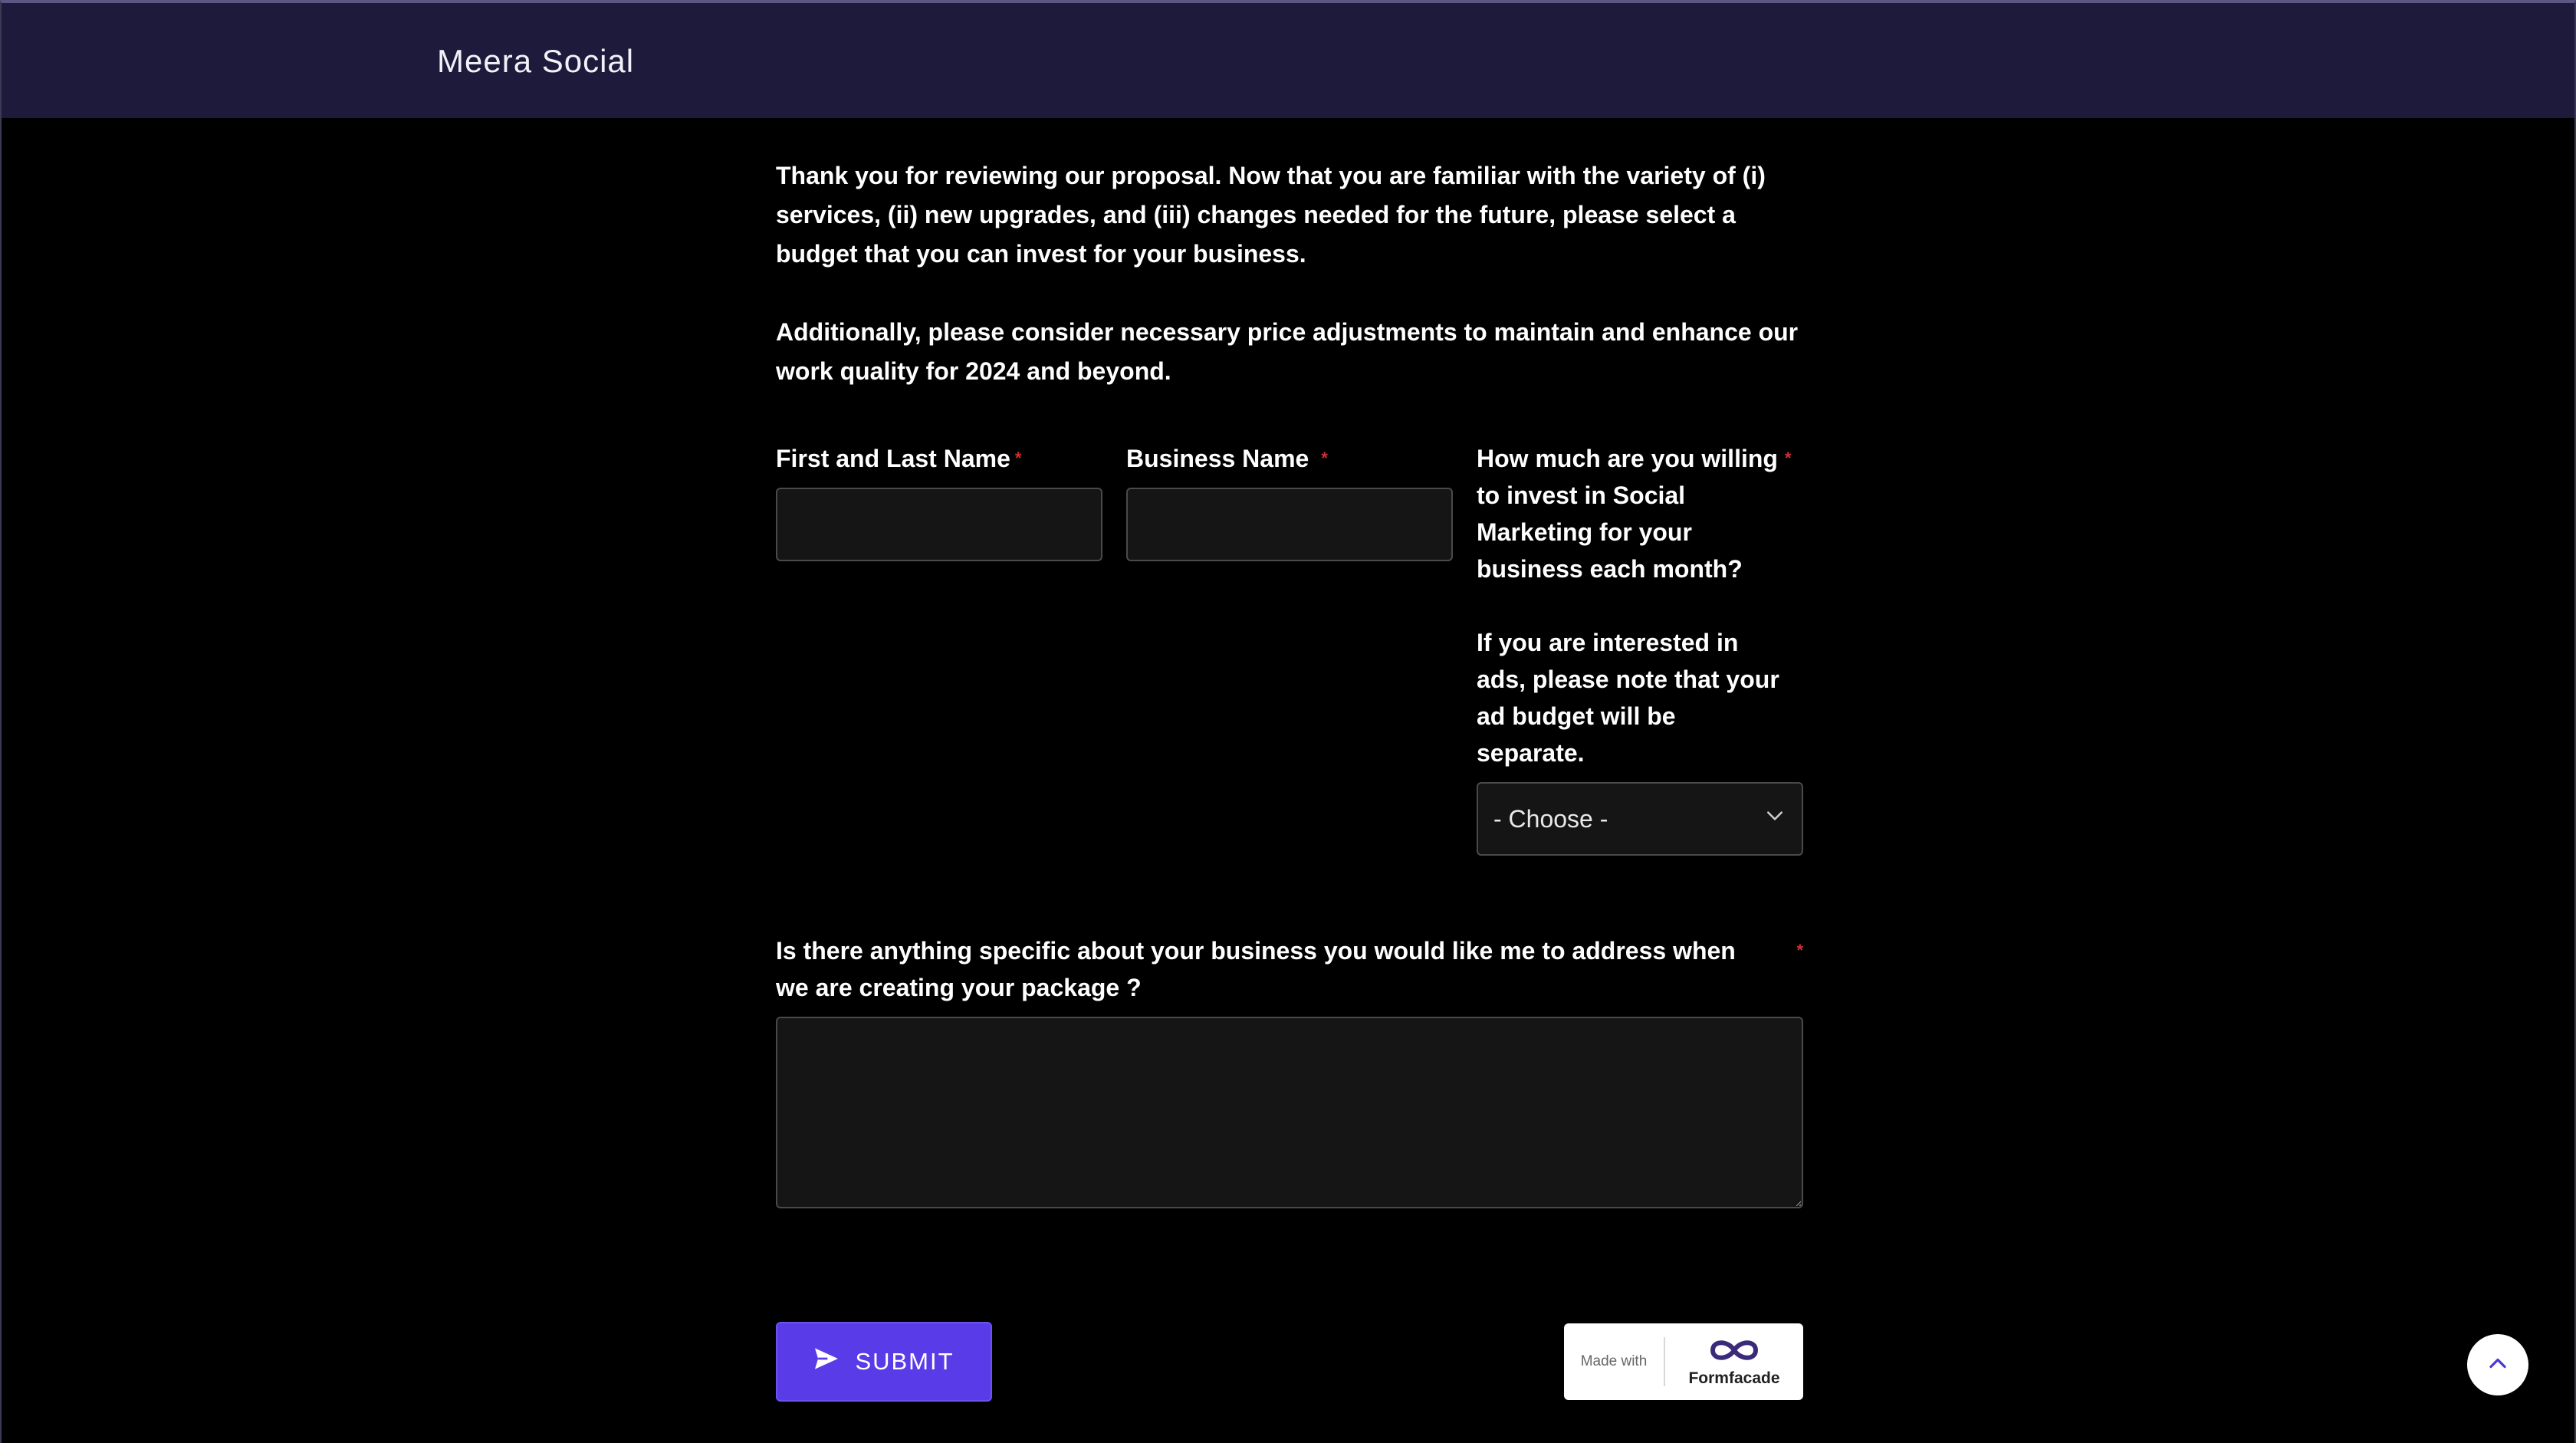  Describe the element at coordinates (1288, 61) in the screenshot. I see `header-bar: Meera Social` at that location.